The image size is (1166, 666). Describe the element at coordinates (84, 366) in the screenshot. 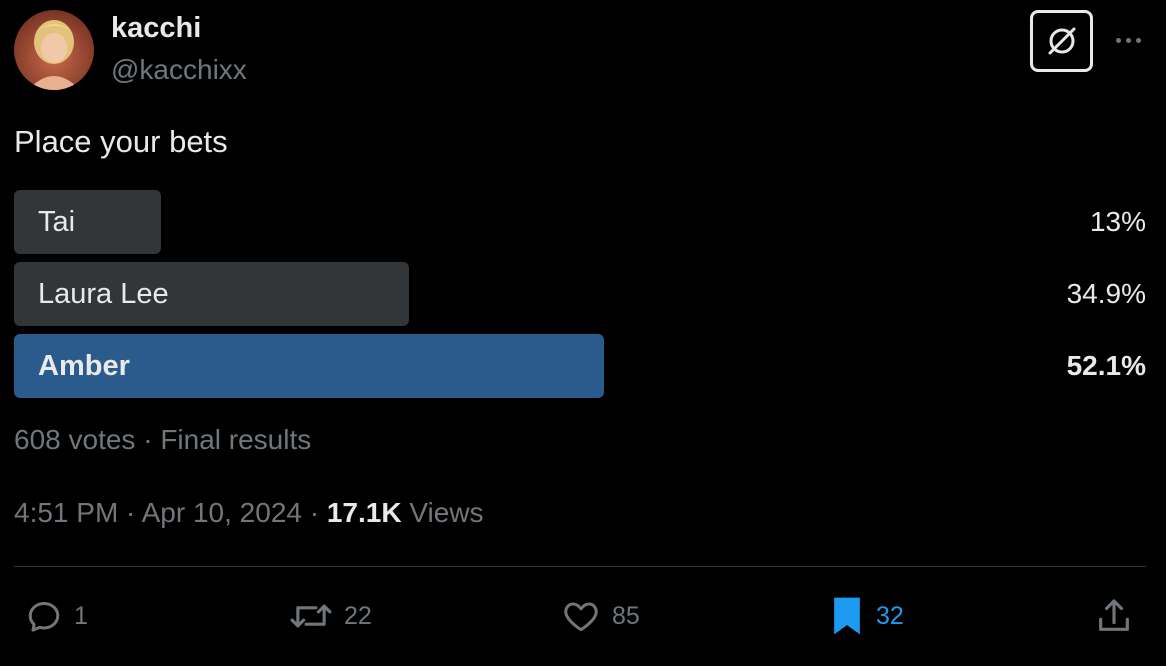

I see `poll-option-label: Amber` at that location.